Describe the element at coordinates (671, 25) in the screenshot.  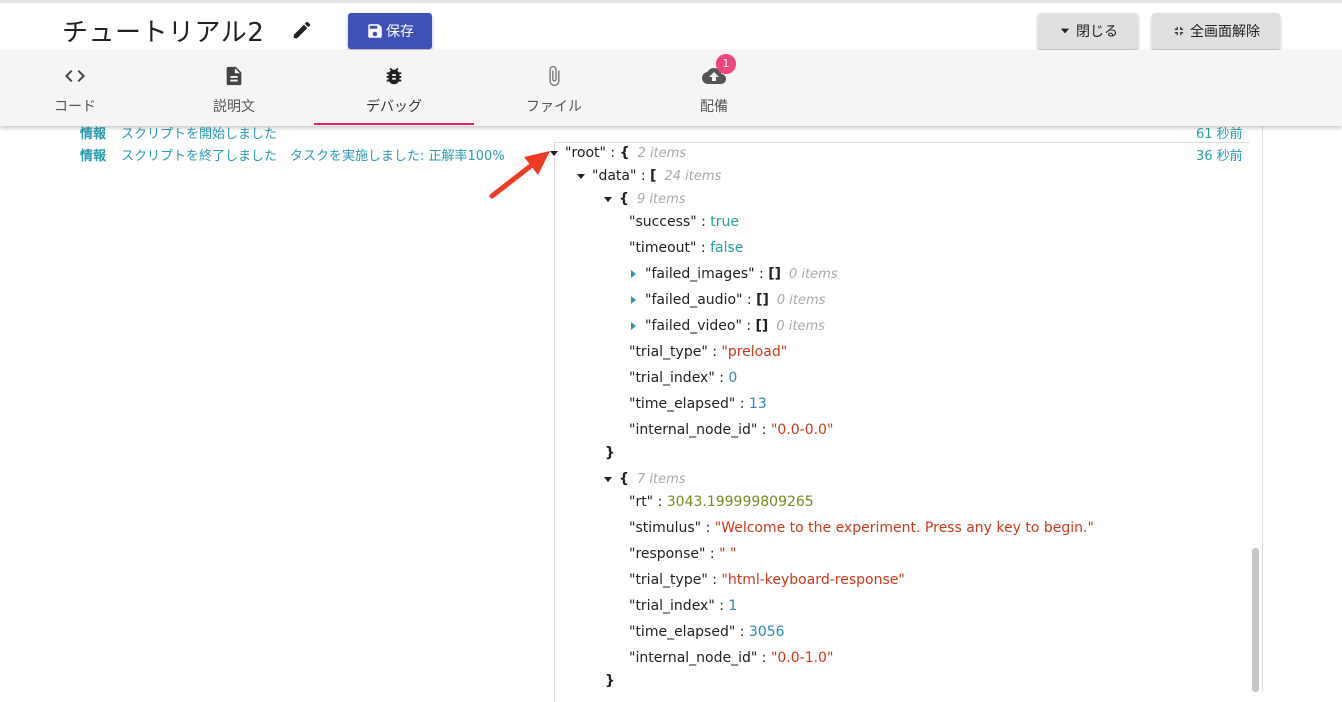
I see `app-header: チュートリアル2 保存 閉じる 全画面解除` at that location.